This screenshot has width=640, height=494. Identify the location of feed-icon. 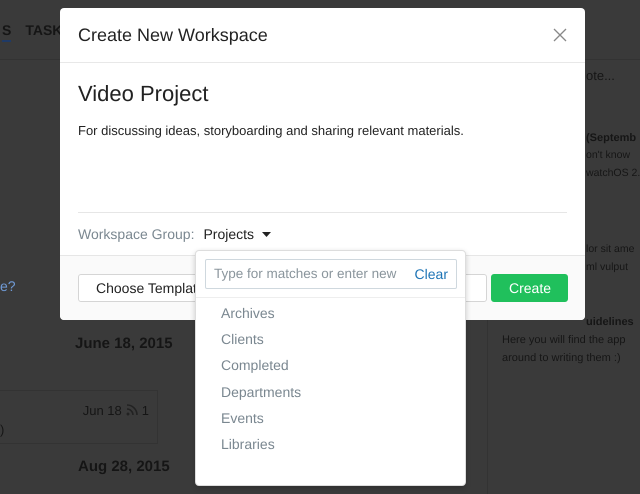
(132, 410).